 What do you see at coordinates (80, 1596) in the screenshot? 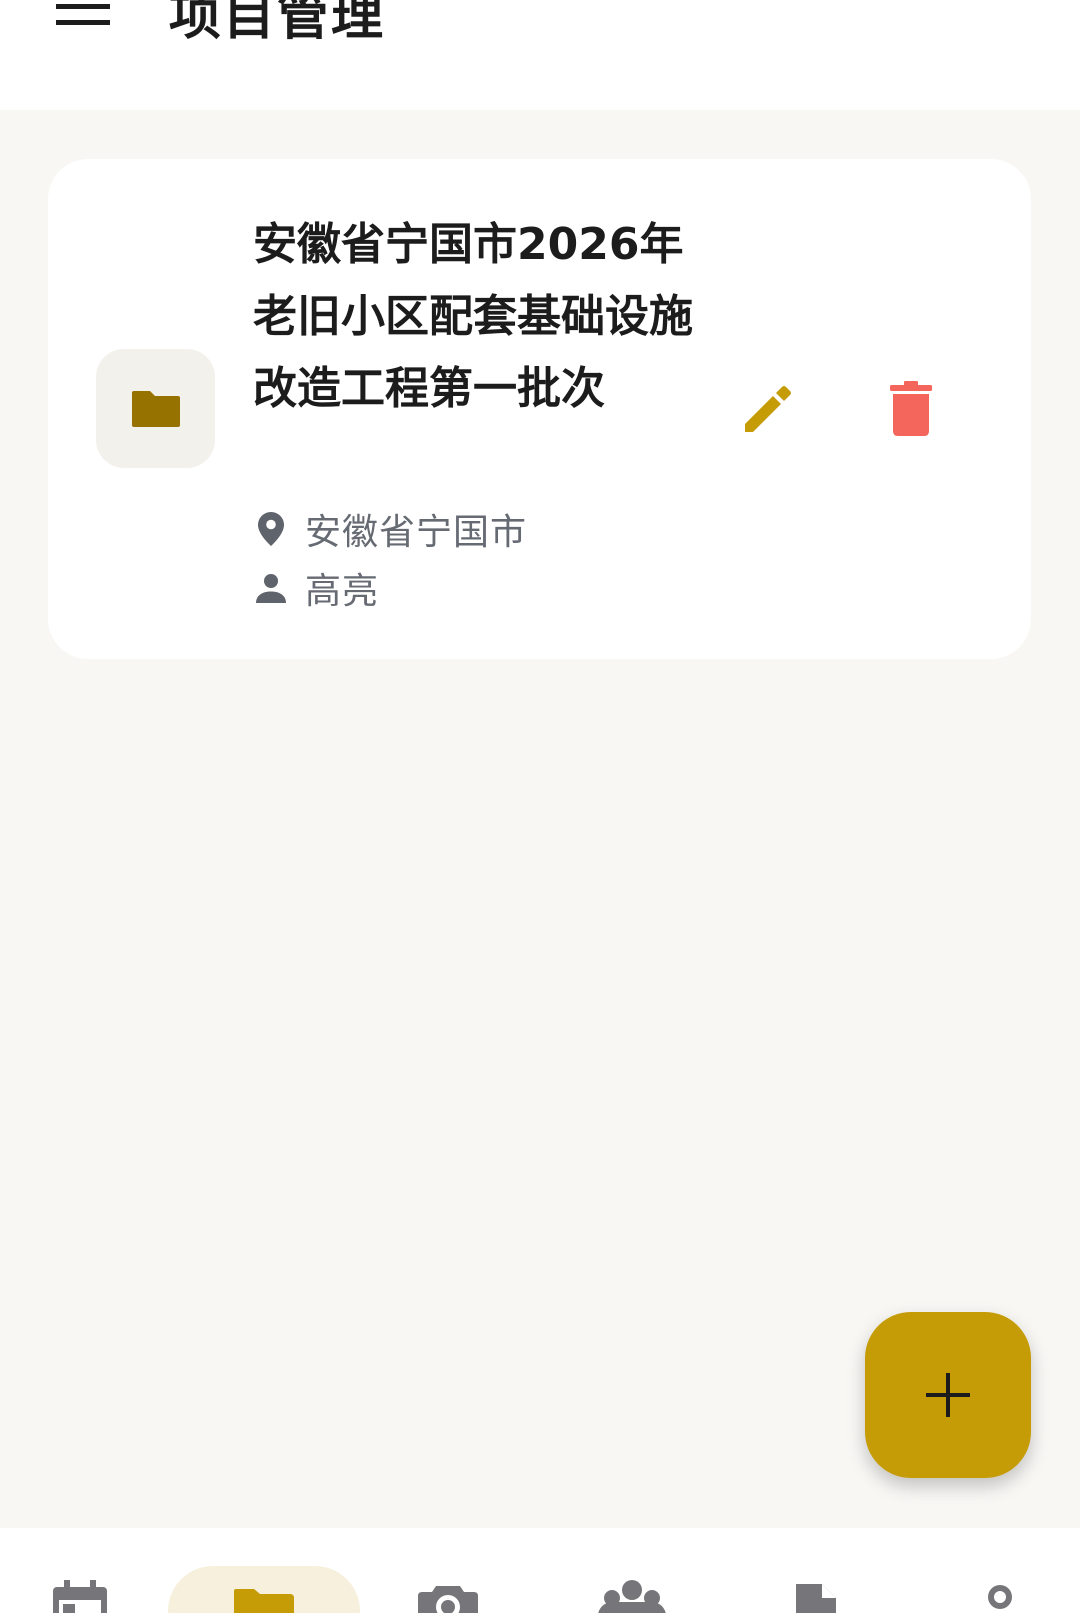
I see `calendar-icon` at bounding box center [80, 1596].